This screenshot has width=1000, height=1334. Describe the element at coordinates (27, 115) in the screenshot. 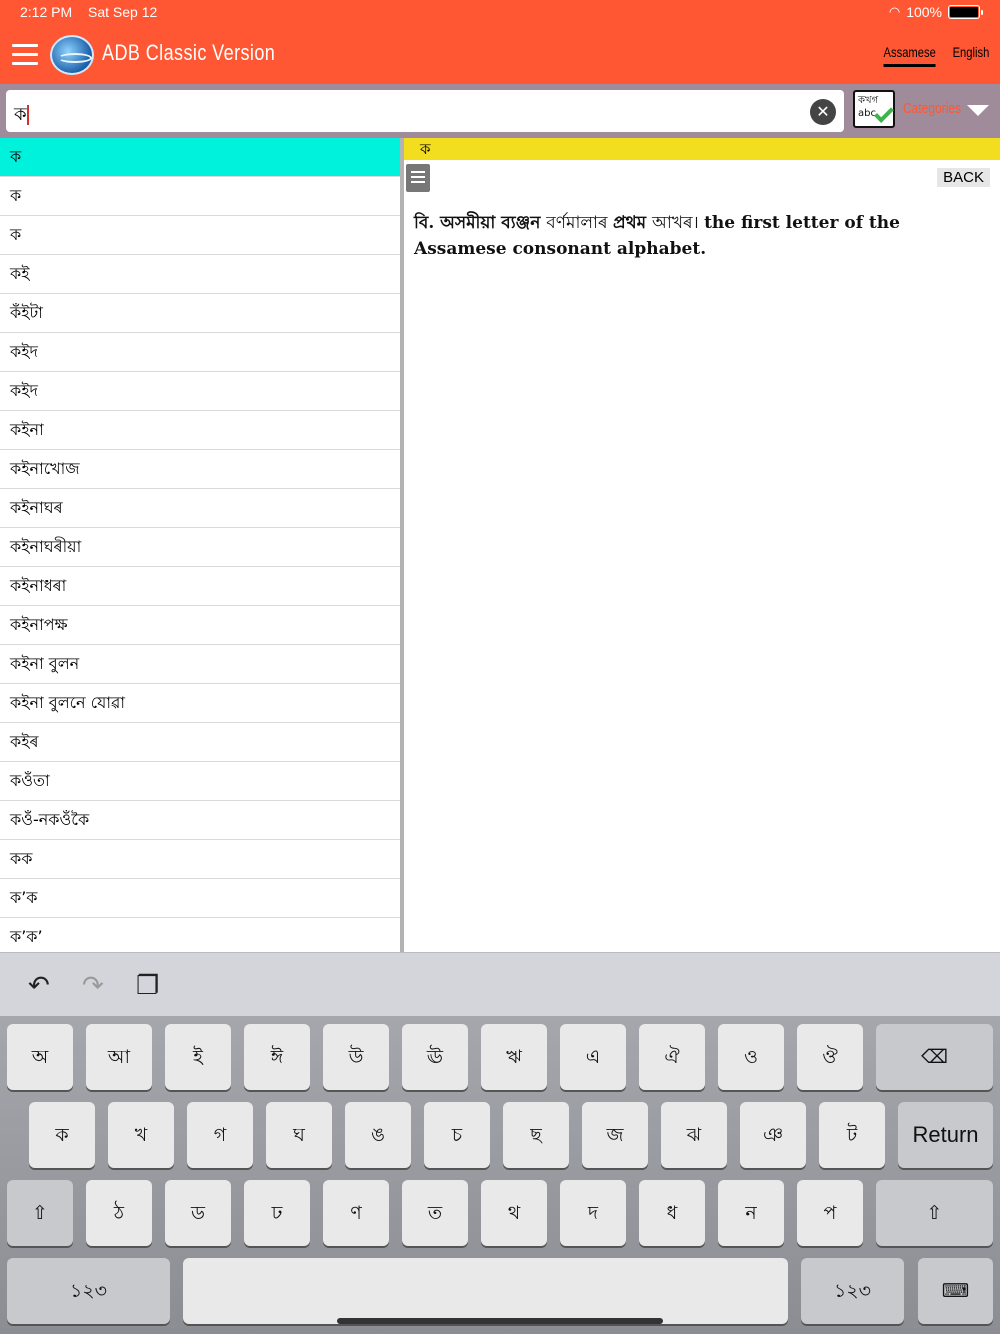

I see `text-caret` at that location.